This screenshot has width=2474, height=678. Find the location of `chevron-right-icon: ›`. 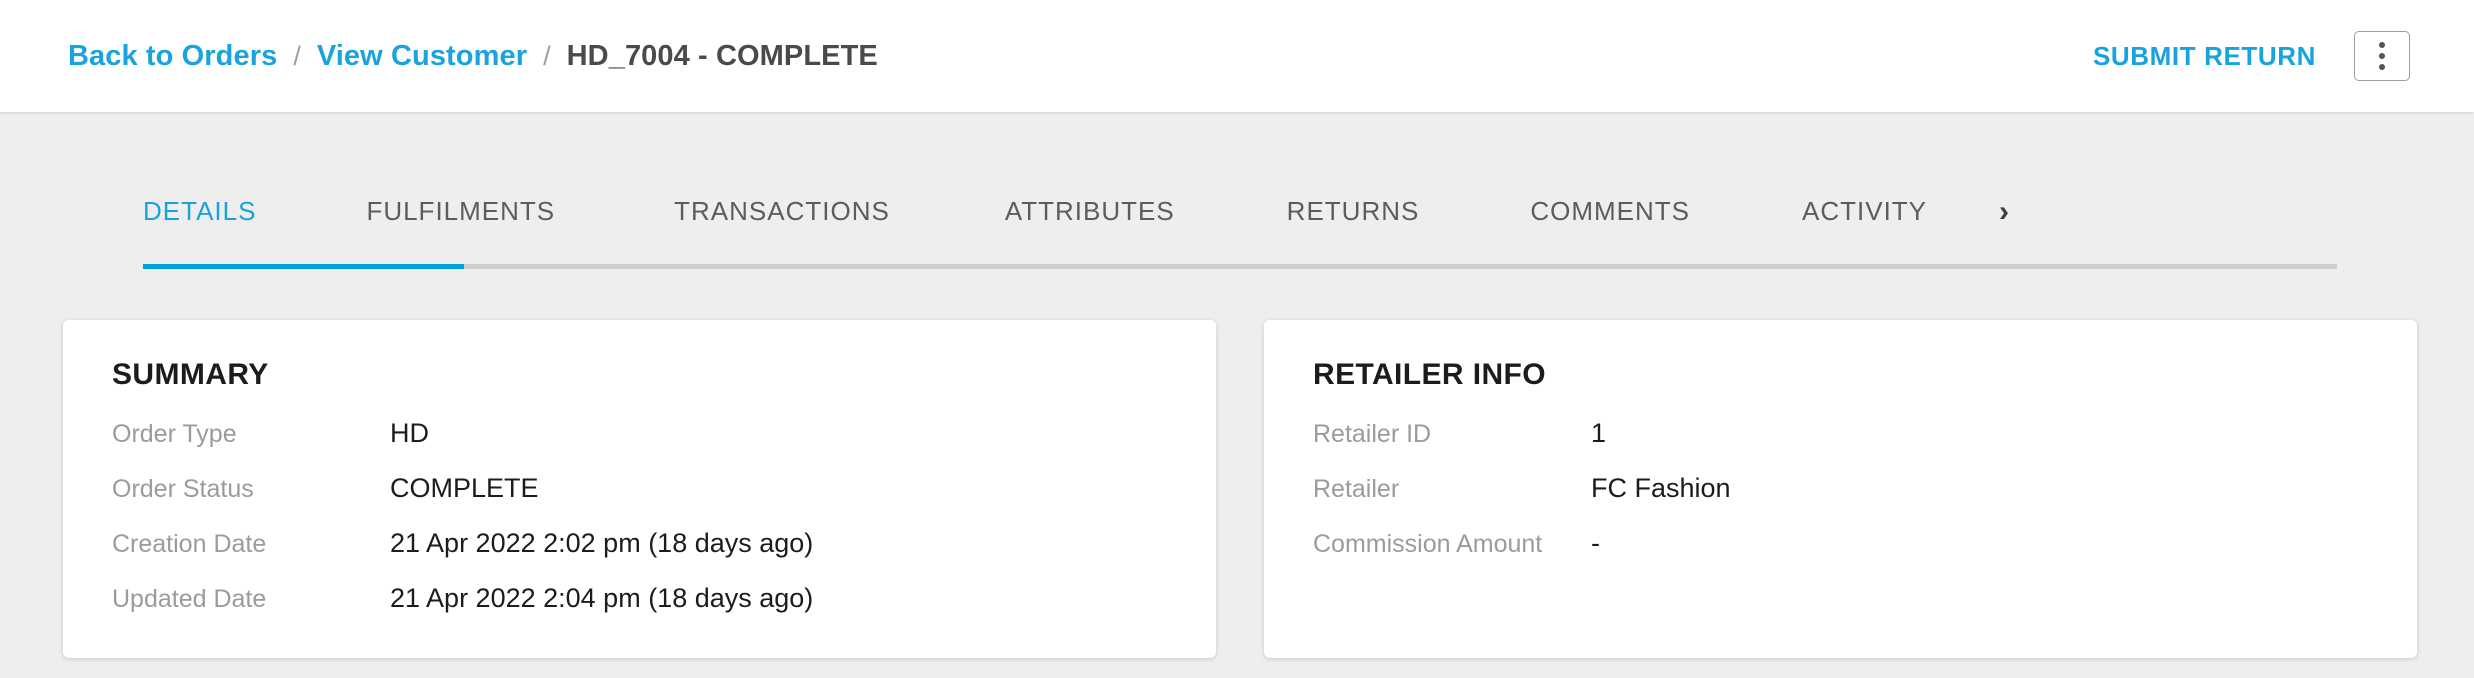

chevron-right-icon: › is located at coordinates (2004, 211).